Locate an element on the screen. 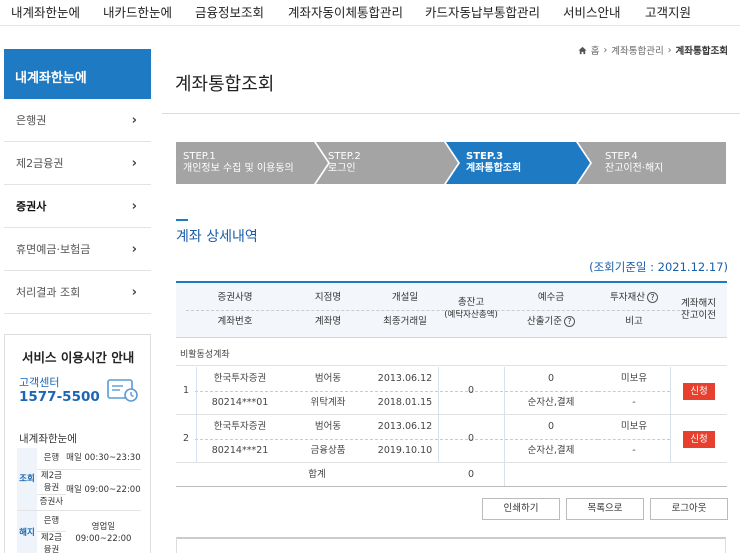  sidebar-item-label: 은행권 is located at coordinates (31, 120).